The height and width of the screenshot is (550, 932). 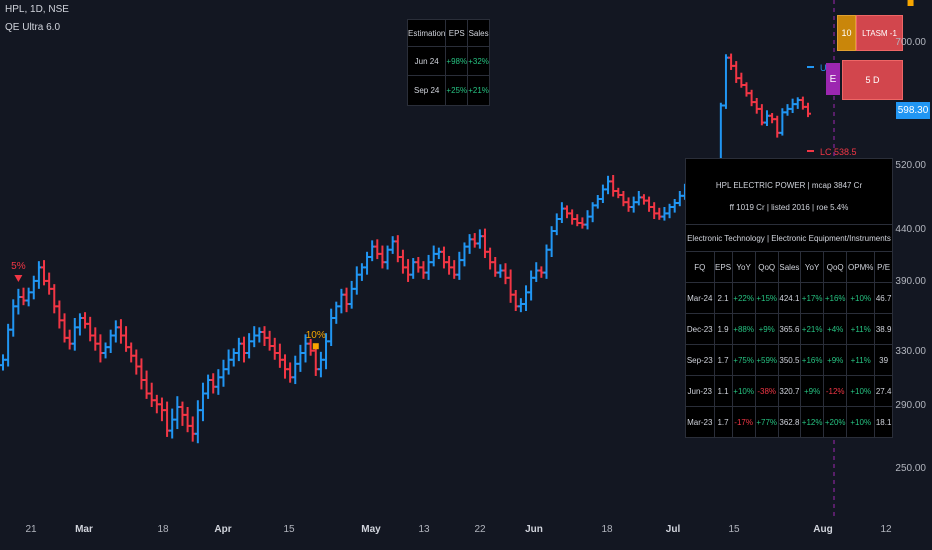 What do you see at coordinates (478, 61) in the screenshot?
I see `est-cell: +32%` at bounding box center [478, 61].